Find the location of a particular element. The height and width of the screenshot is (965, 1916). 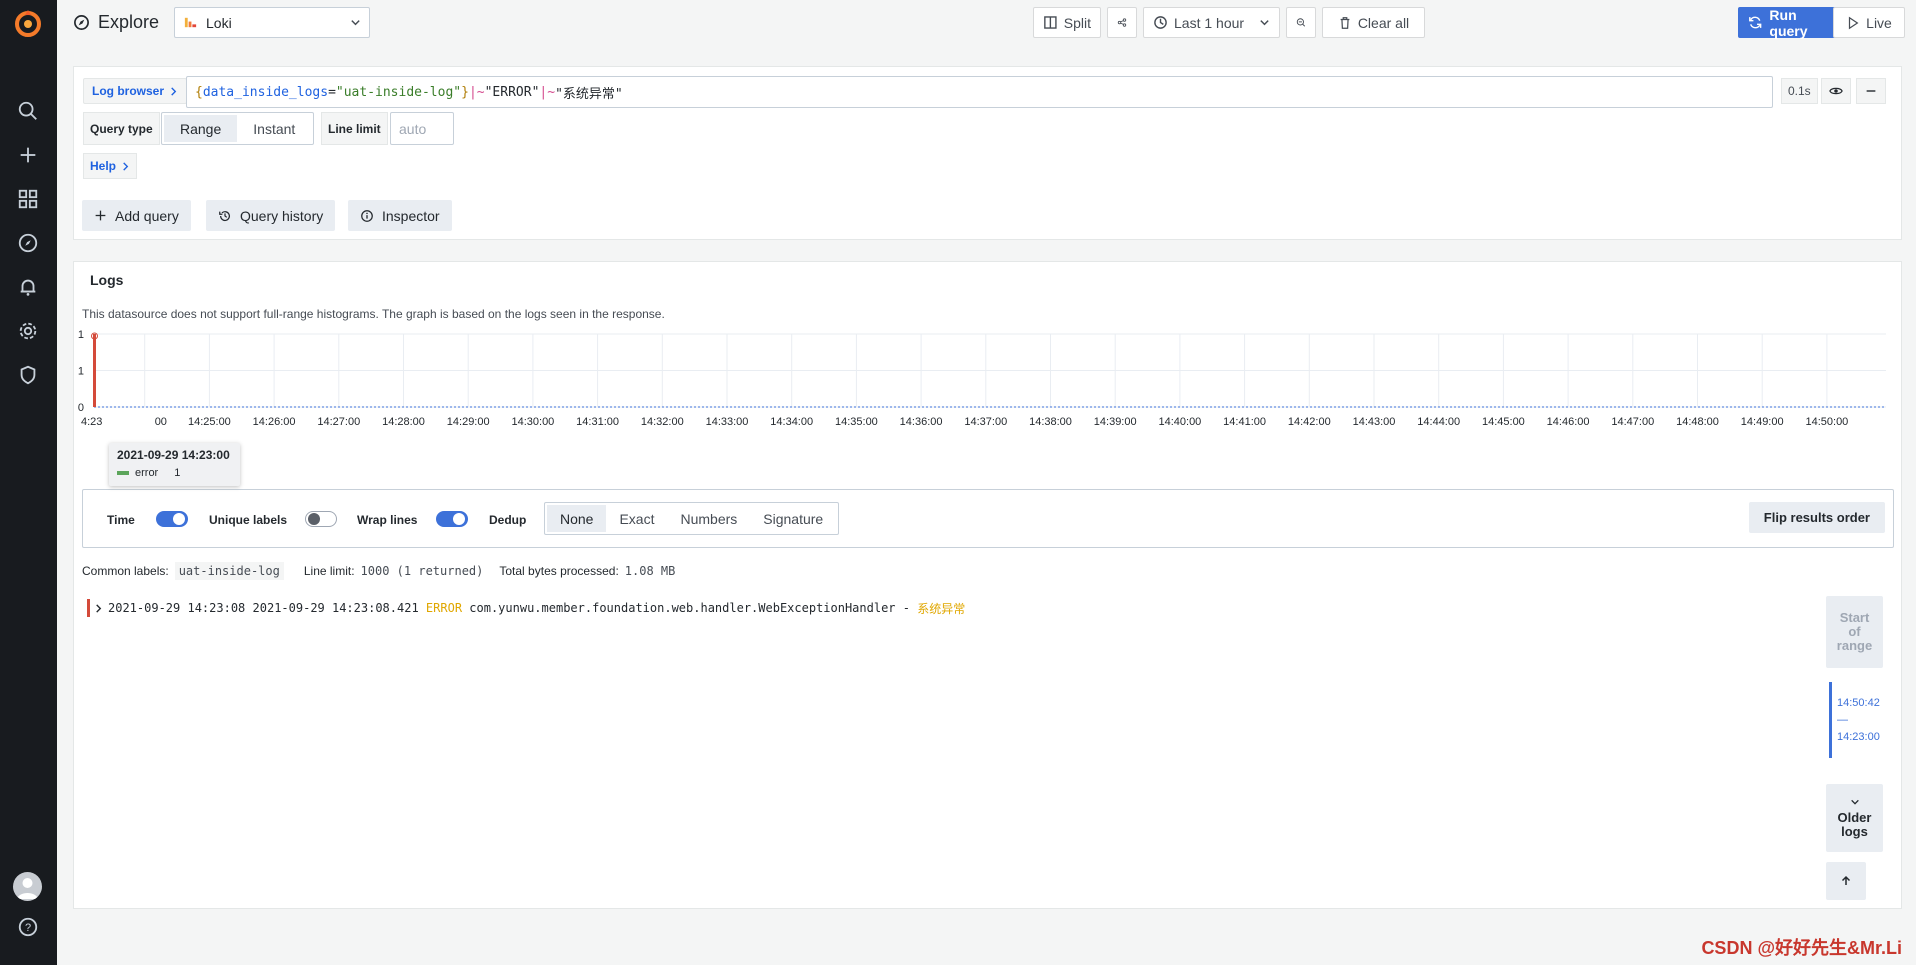

page-title-text: Explore is located at coordinates (129, 22).